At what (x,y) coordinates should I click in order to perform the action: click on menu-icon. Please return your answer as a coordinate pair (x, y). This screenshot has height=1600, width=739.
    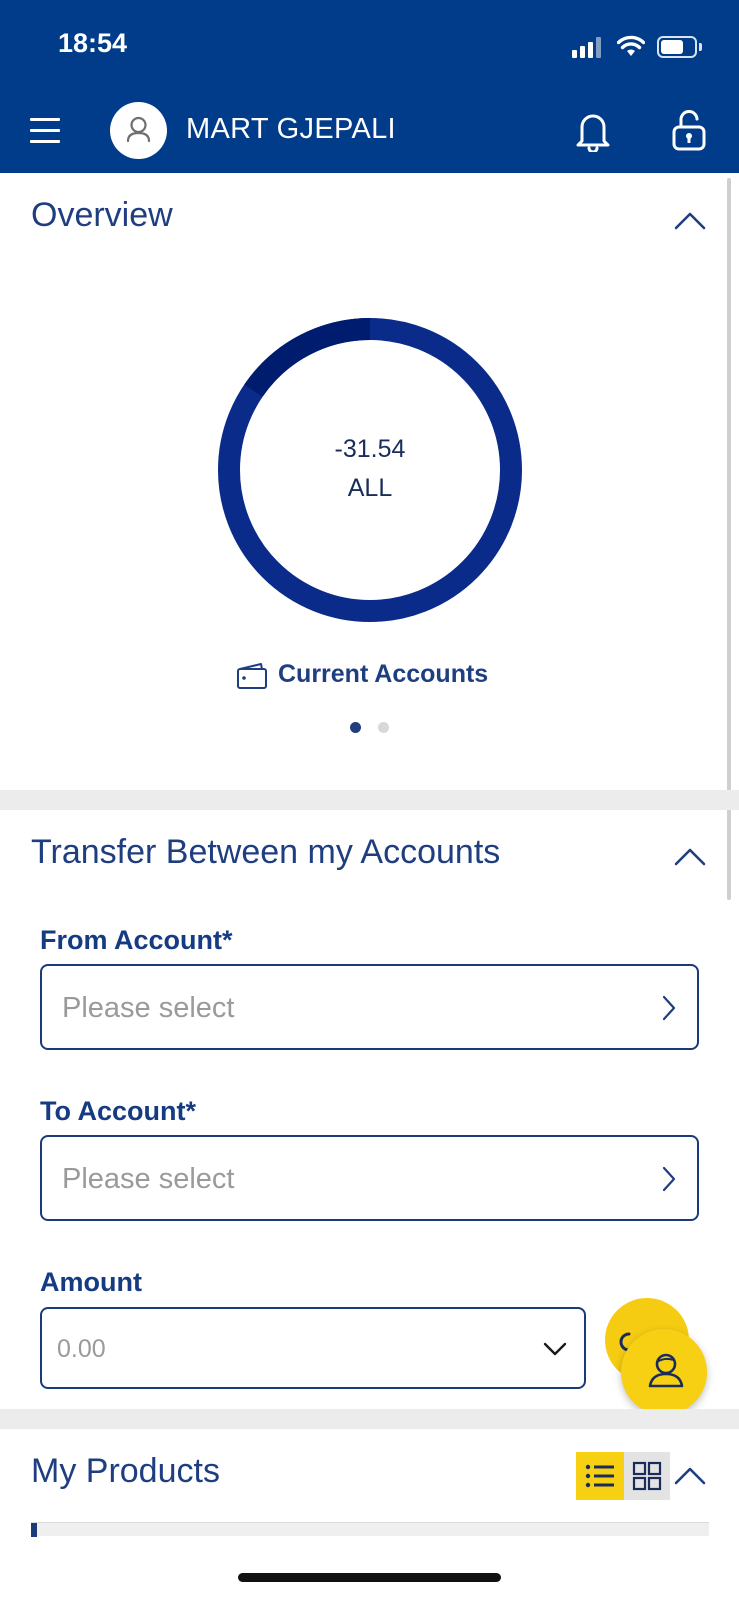
    Looking at the image, I should click on (45, 131).